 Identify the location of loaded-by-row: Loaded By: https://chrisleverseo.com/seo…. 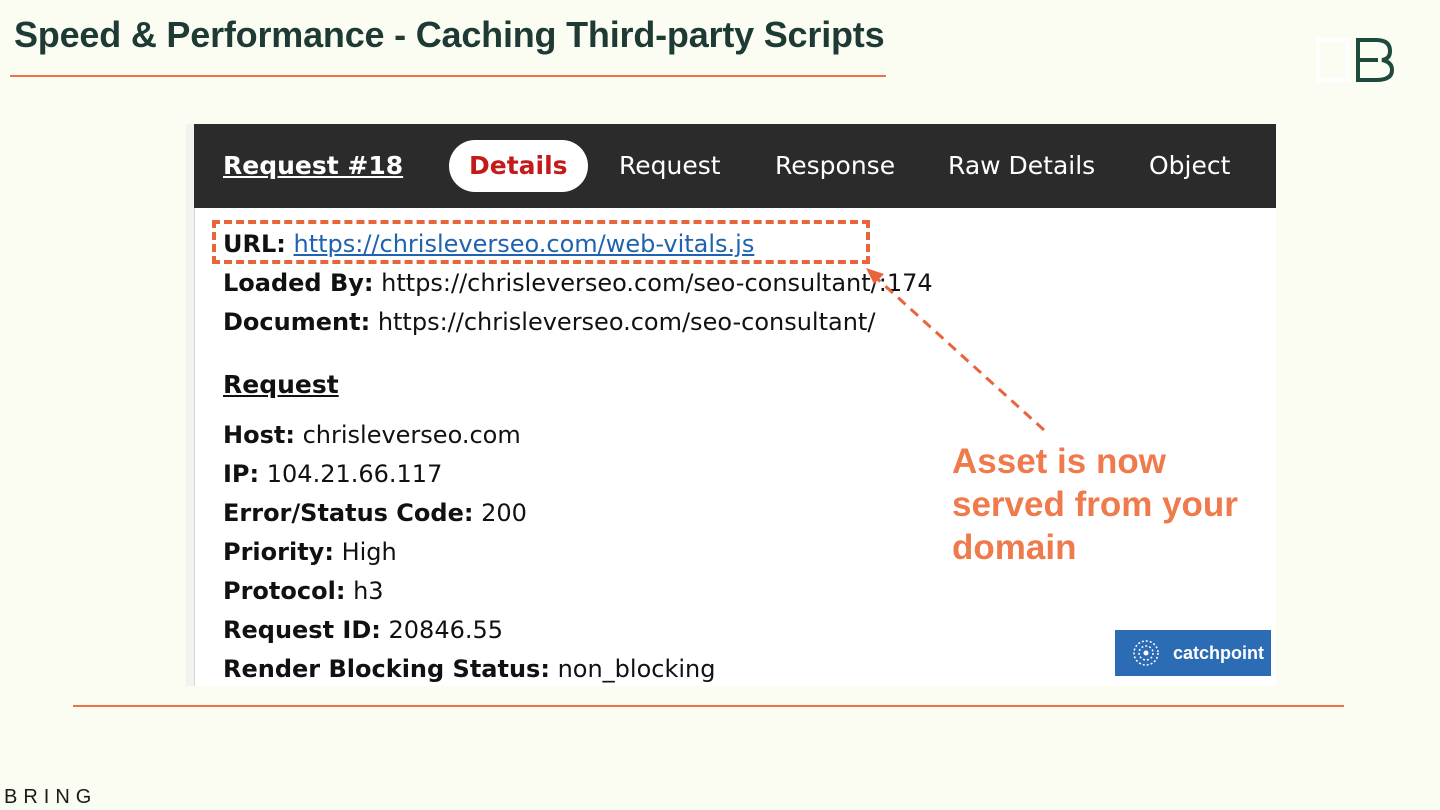
(578, 283).